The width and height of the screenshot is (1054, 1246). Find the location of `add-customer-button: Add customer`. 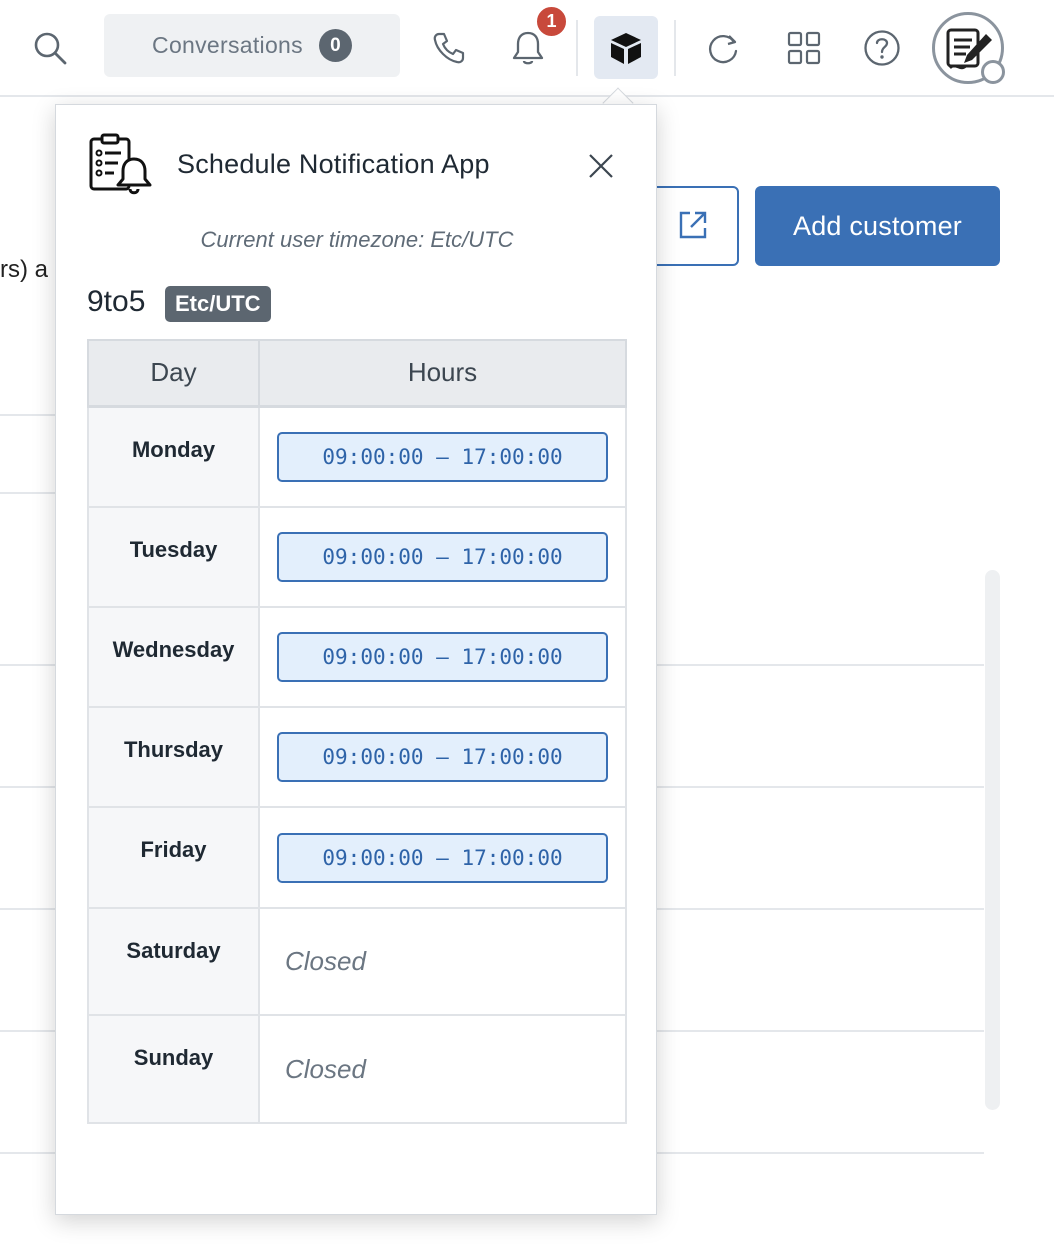

add-customer-button: Add customer is located at coordinates (877, 226).